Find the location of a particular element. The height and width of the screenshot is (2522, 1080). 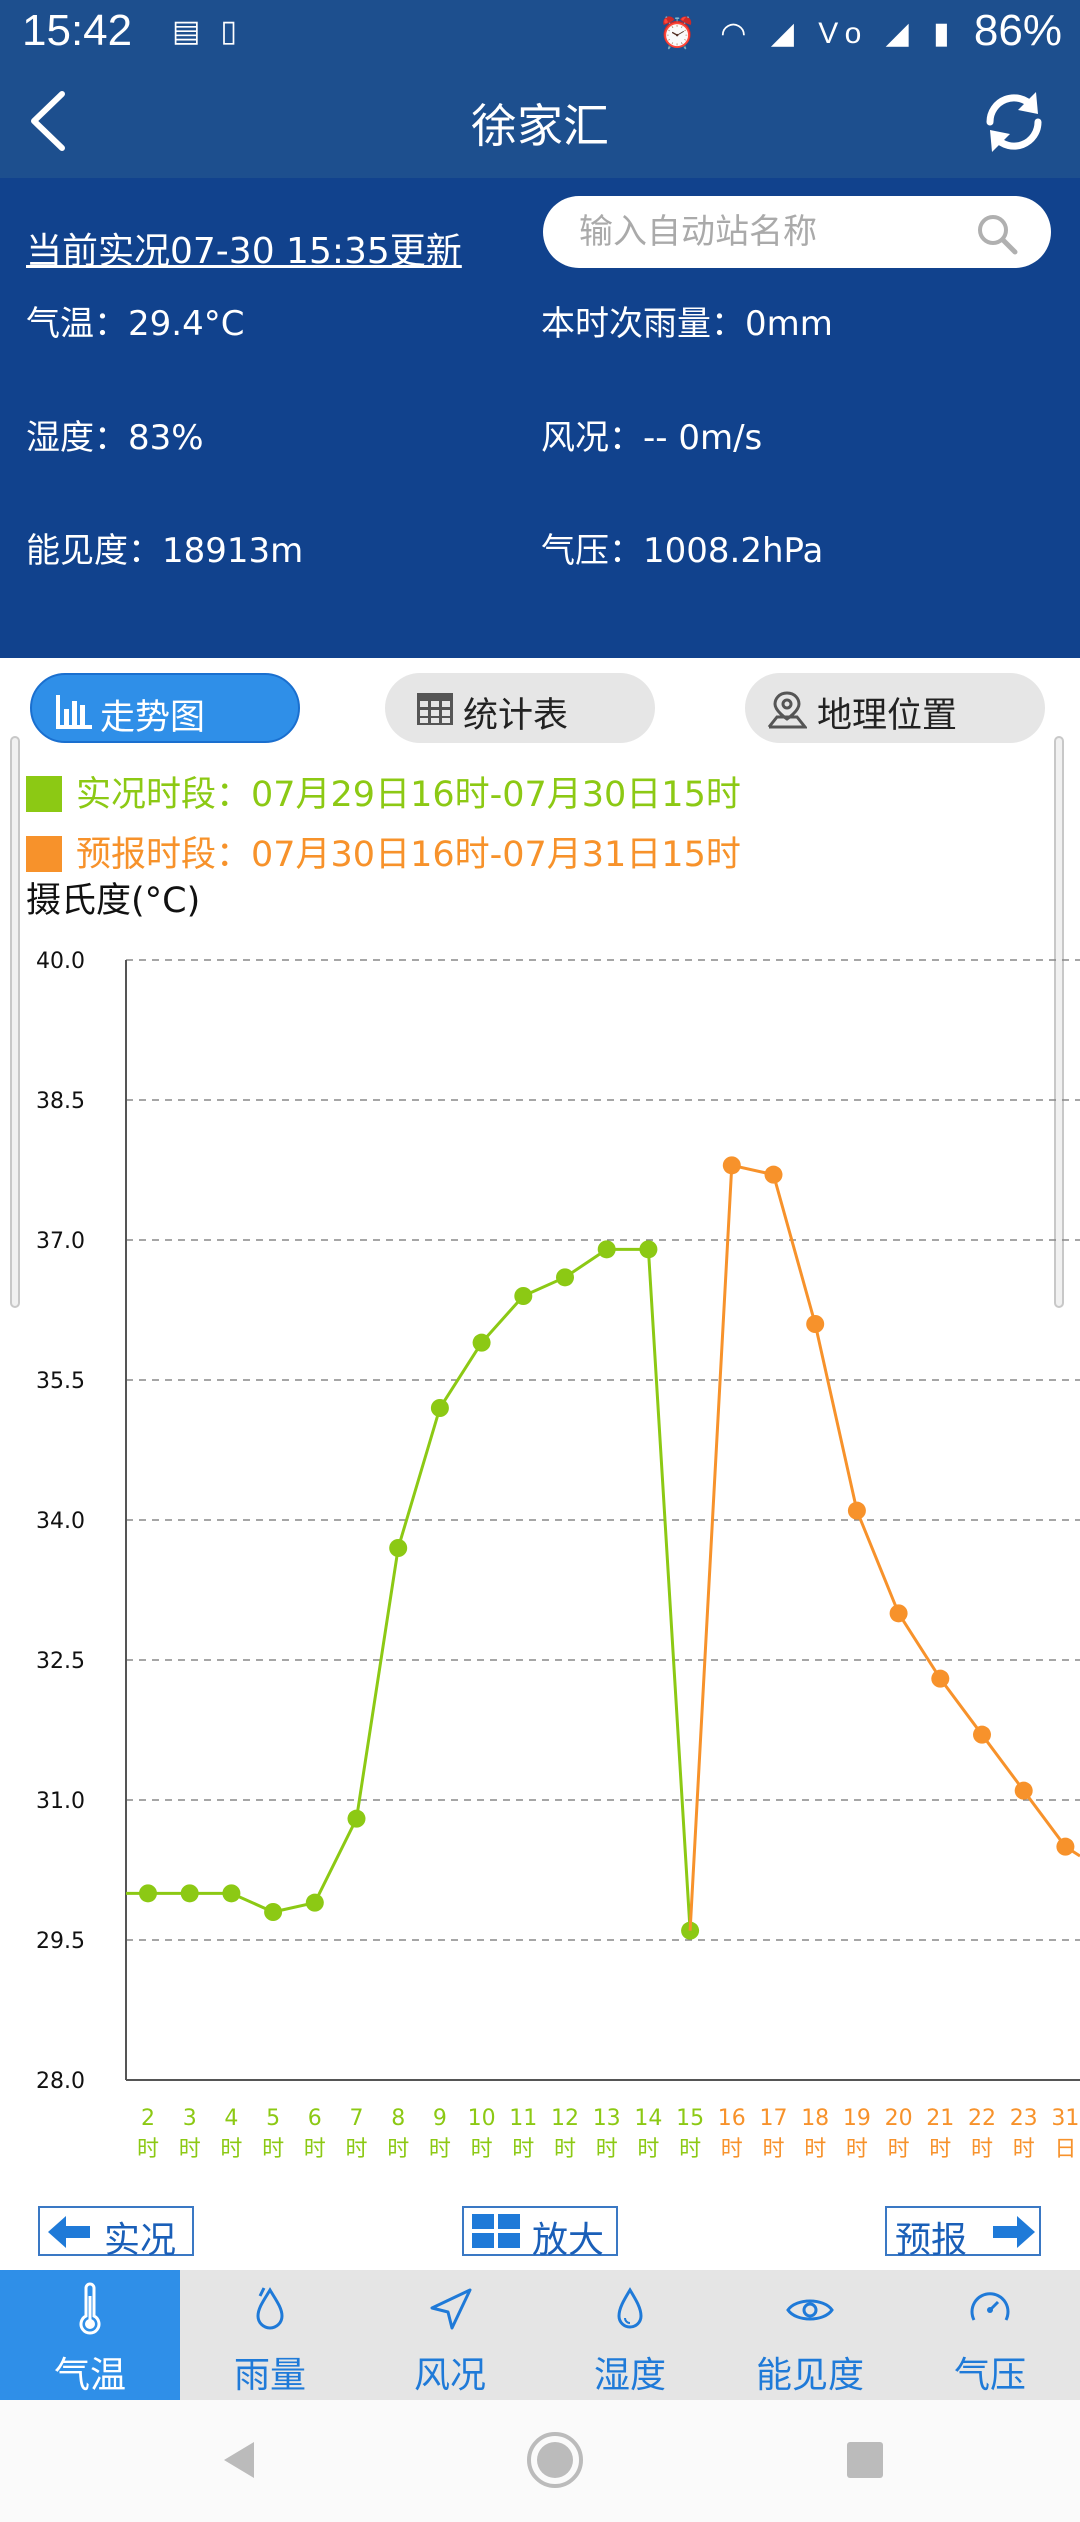

x-tick-label: 2 is located at coordinates (148, 2118).